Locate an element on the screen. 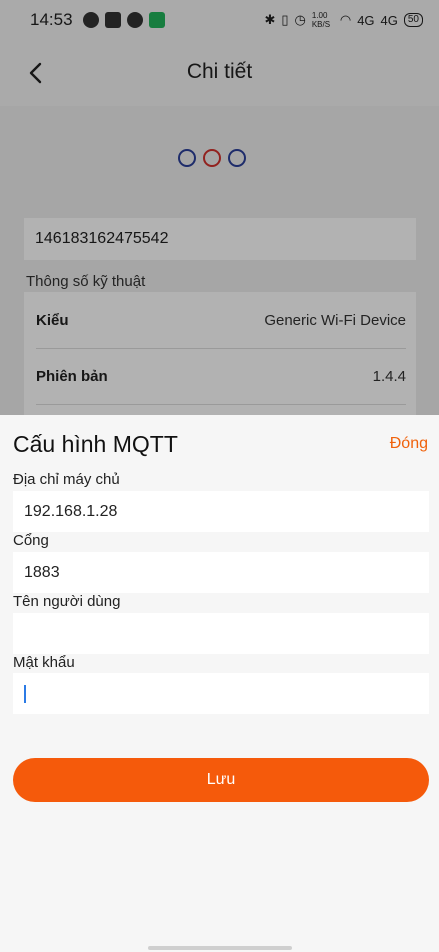 The image size is (439, 952). password-label: Mật khẩu is located at coordinates (44, 662).